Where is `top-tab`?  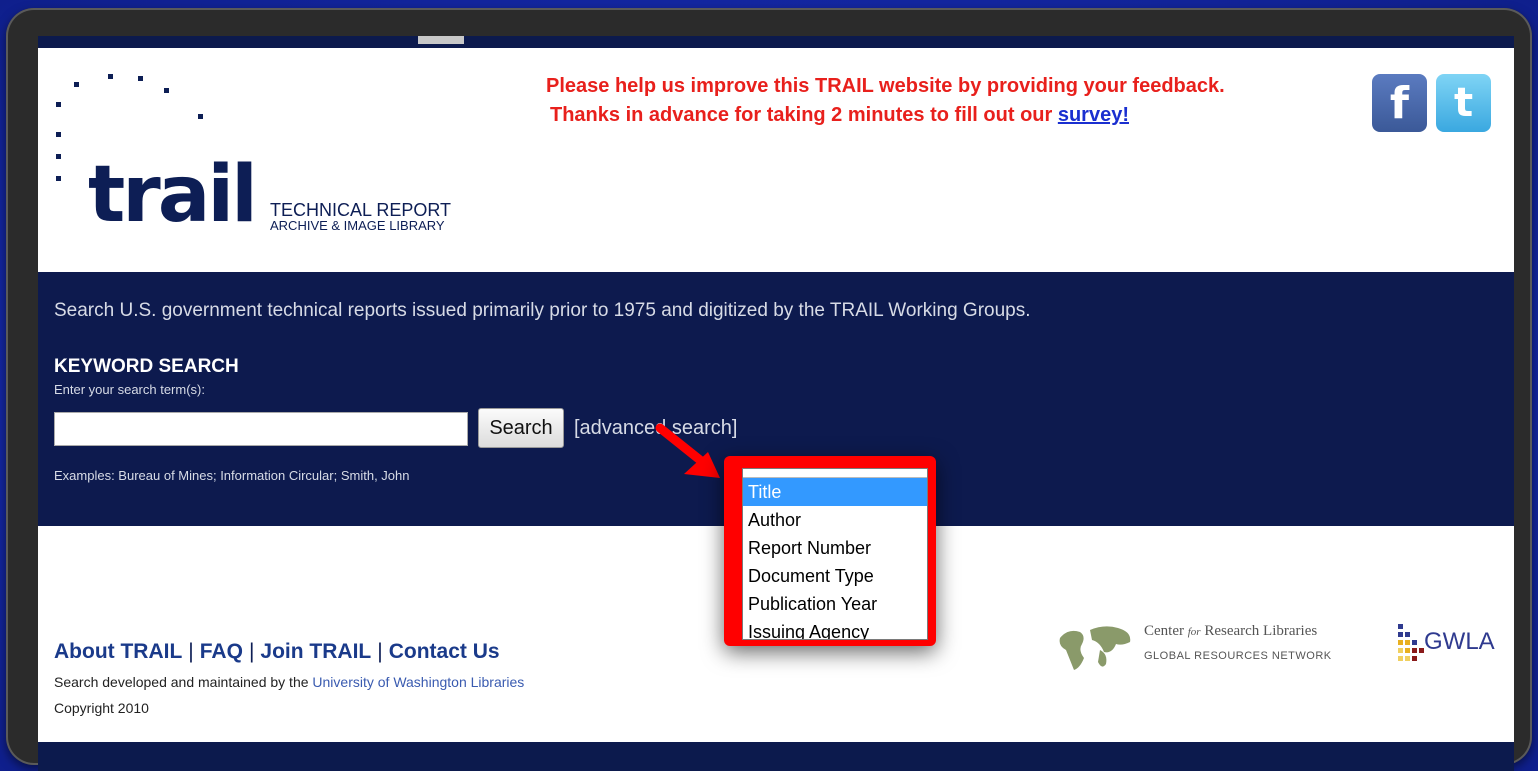
top-tab is located at coordinates (441, 40).